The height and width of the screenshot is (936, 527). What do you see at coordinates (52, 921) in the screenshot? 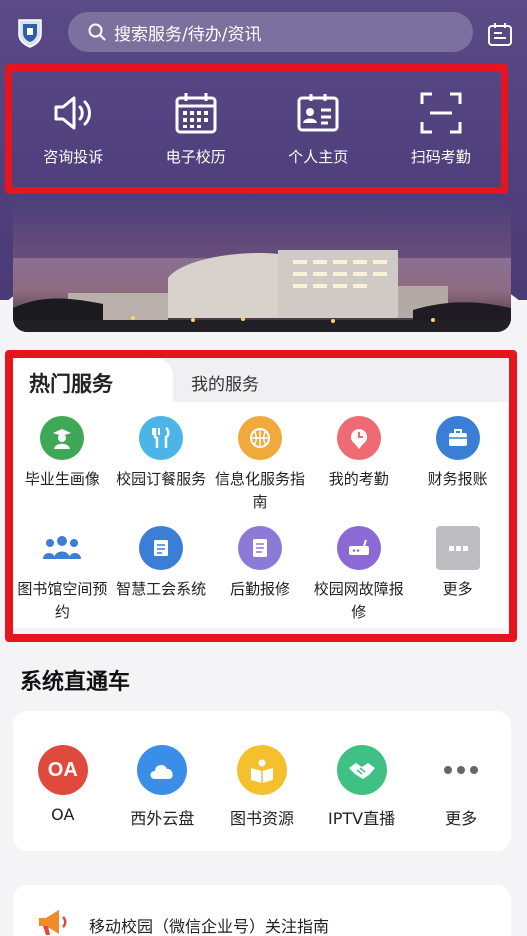
I see `megaphone-icon` at bounding box center [52, 921].